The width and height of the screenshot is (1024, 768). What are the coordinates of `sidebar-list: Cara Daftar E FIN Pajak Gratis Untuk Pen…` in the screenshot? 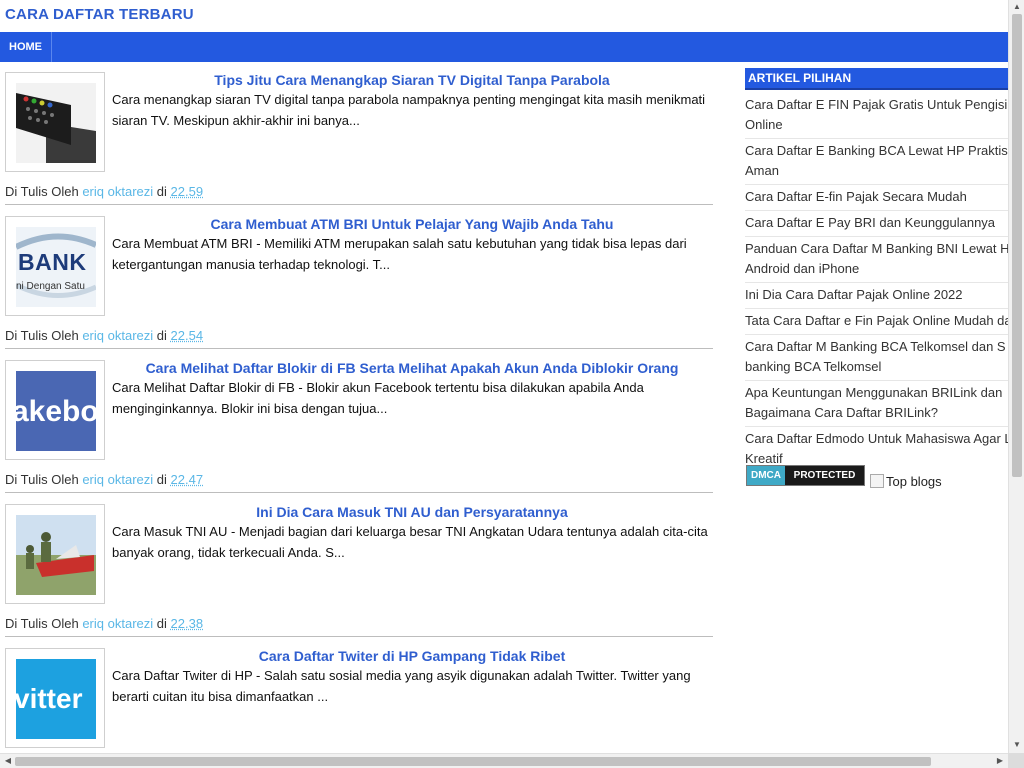 It's located at (876, 282).